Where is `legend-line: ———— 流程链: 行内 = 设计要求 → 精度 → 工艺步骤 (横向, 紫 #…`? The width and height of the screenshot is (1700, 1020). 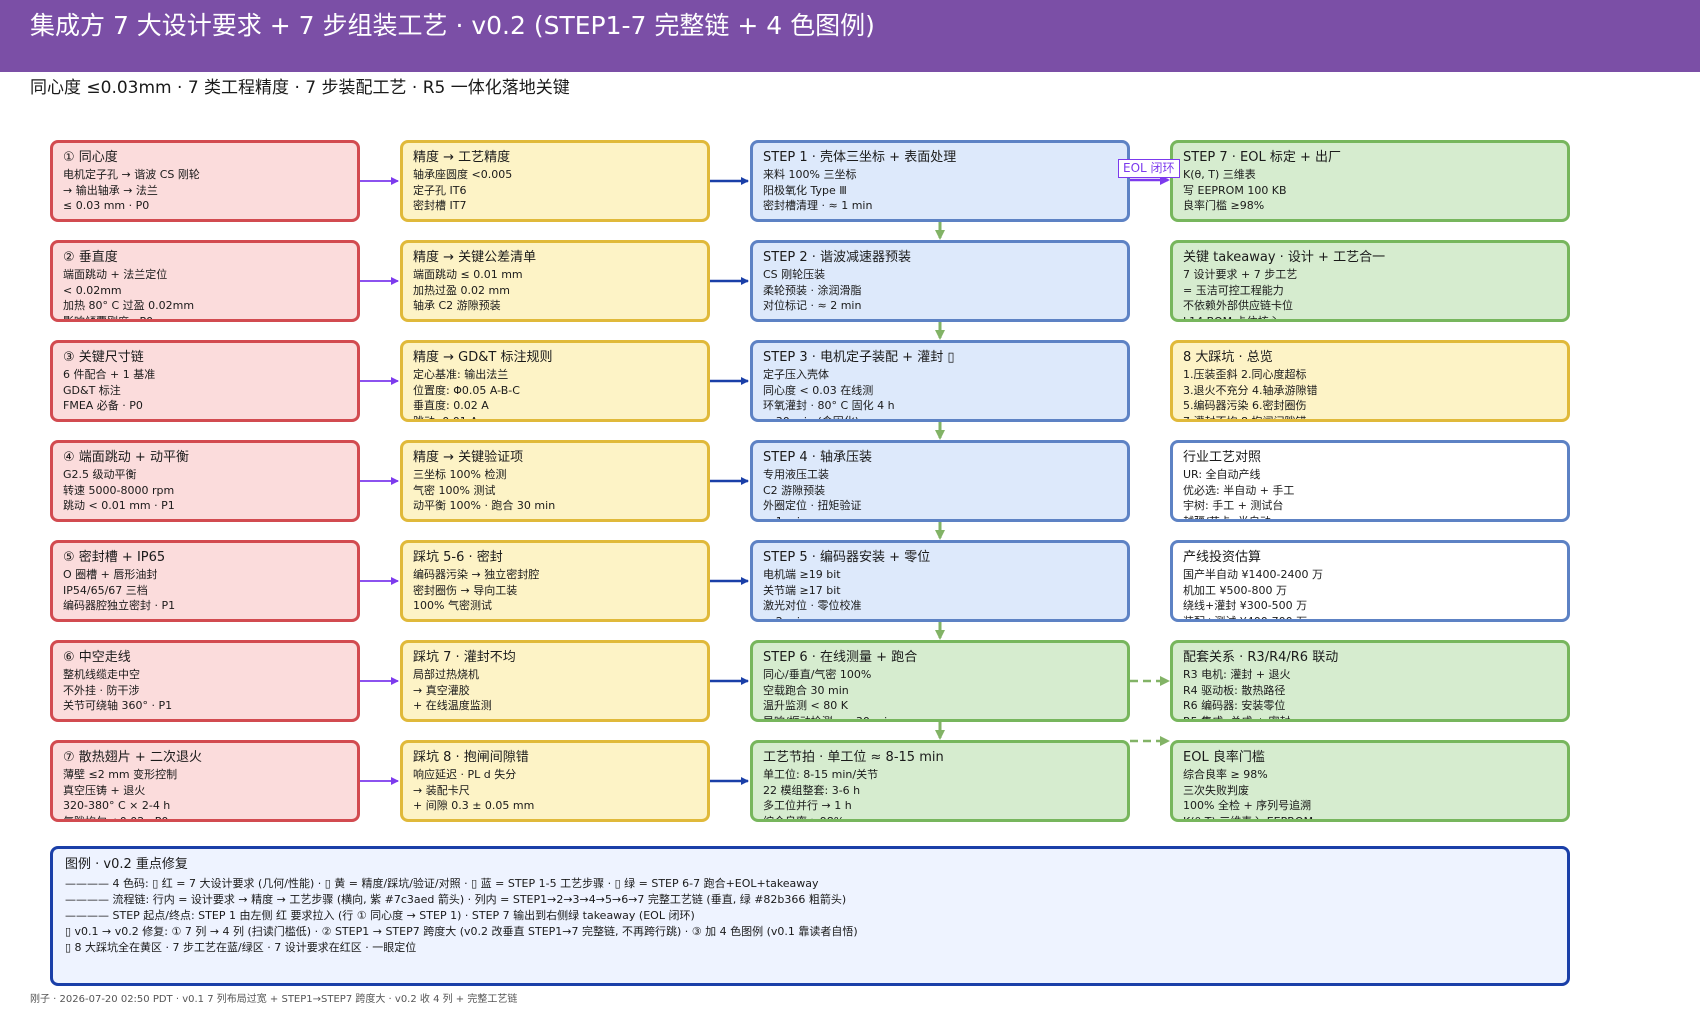 legend-line: ———— 流程链: 行内 = 设计要求 → 精度 → 工艺步骤 (横向, 紫 #… is located at coordinates (456, 899).